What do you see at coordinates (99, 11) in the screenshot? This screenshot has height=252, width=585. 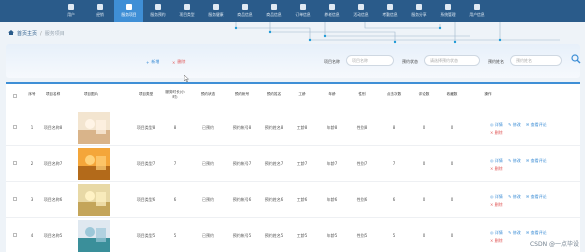 I see `nav-item: 经销` at bounding box center [99, 11].